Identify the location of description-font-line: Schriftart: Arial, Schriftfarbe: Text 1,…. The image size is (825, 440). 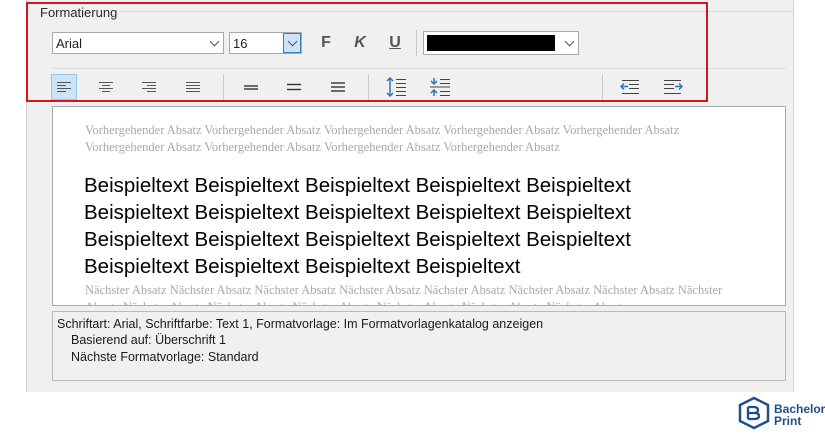
(300, 324).